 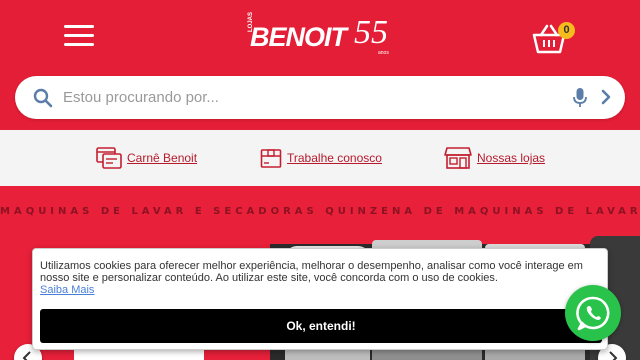 What do you see at coordinates (554, 39) in the screenshot?
I see `cart-button: 0` at bounding box center [554, 39].